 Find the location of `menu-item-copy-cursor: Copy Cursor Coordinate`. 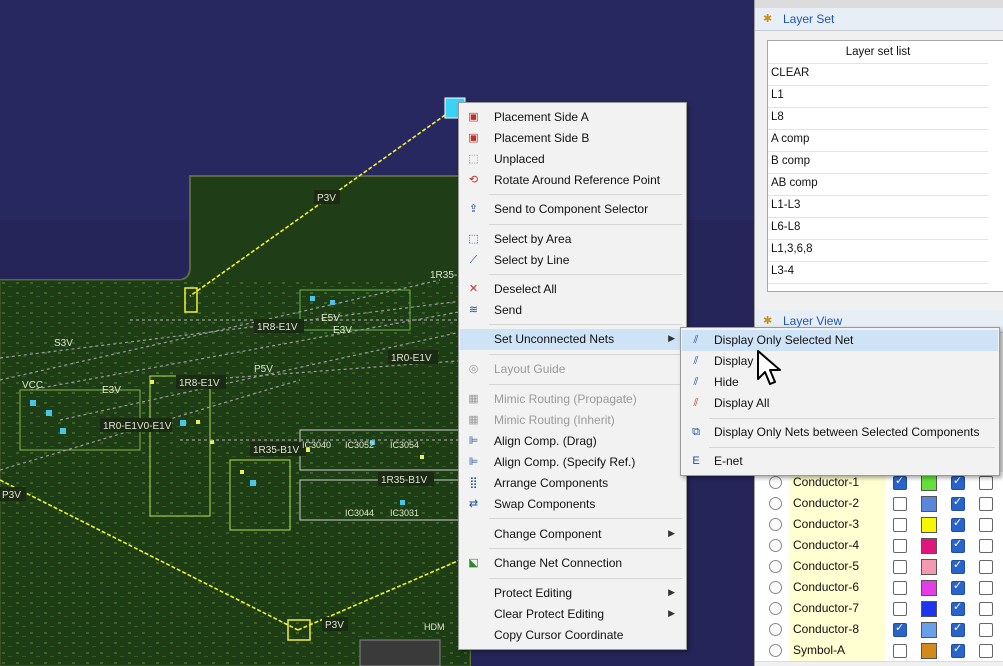

menu-item-copy-cursor: Copy Cursor Coordinate is located at coordinates (572, 635).